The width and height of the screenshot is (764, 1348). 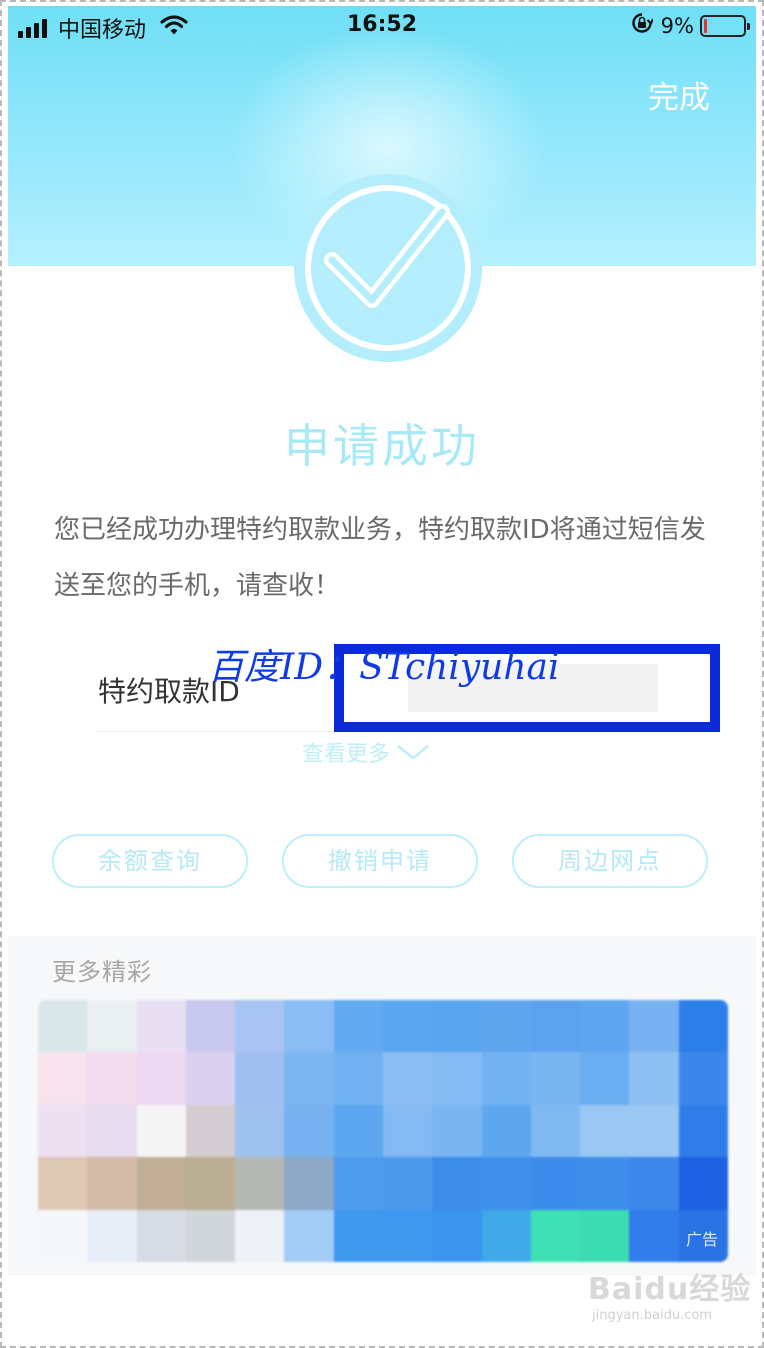 What do you see at coordinates (652, 1315) in the screenshot?
I see `baidu-url: jingyan.baidu.com` at bounding box center [652, 1315].